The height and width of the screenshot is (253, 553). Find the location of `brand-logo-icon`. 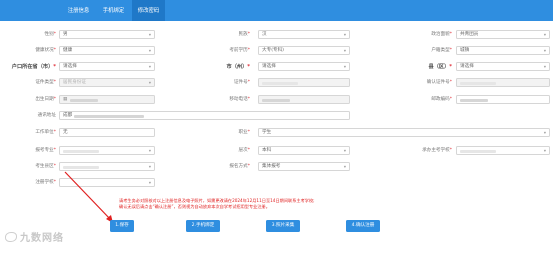

brand-logo-icon is located at coordinates (11, 237).